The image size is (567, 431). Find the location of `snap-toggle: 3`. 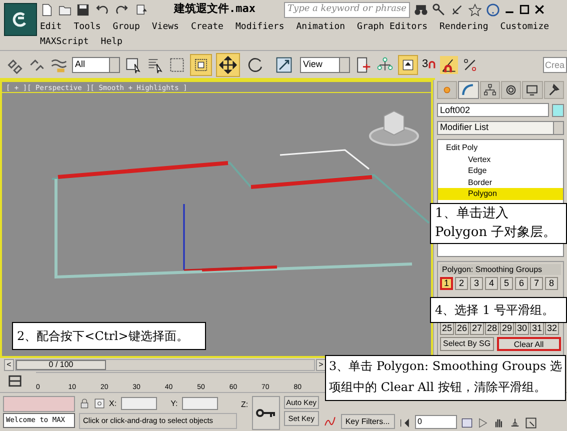

snap-toggle: 3 is located at coordinates (429, 64).